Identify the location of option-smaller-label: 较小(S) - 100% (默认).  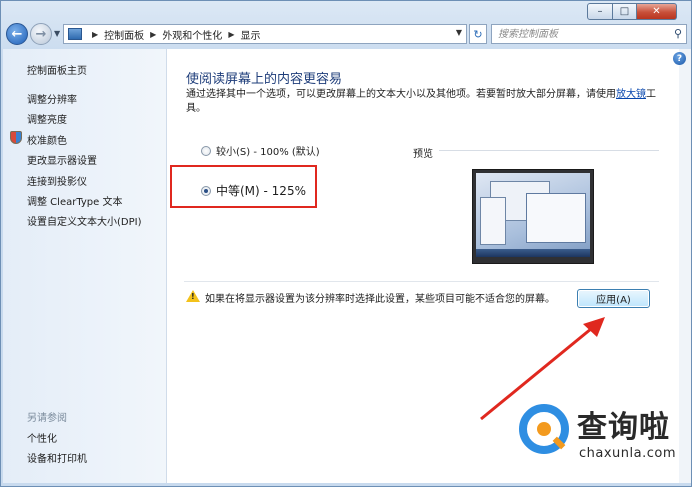
(268, 150).